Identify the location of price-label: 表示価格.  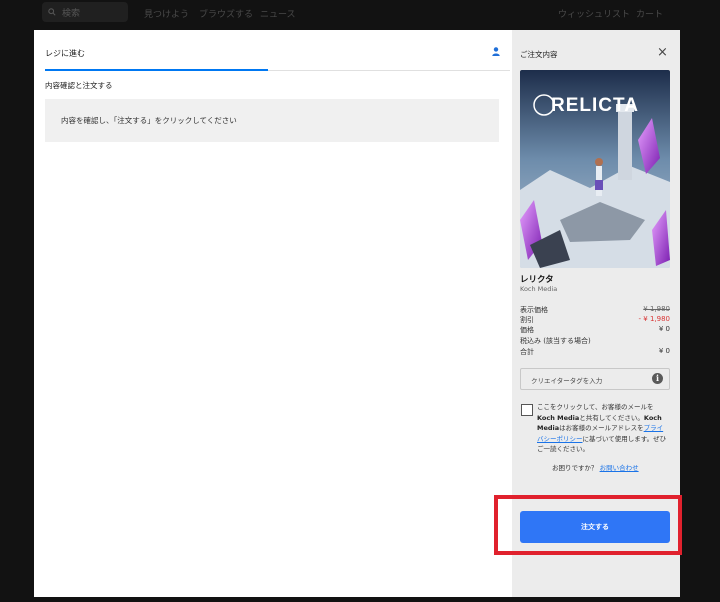
(534, 310).